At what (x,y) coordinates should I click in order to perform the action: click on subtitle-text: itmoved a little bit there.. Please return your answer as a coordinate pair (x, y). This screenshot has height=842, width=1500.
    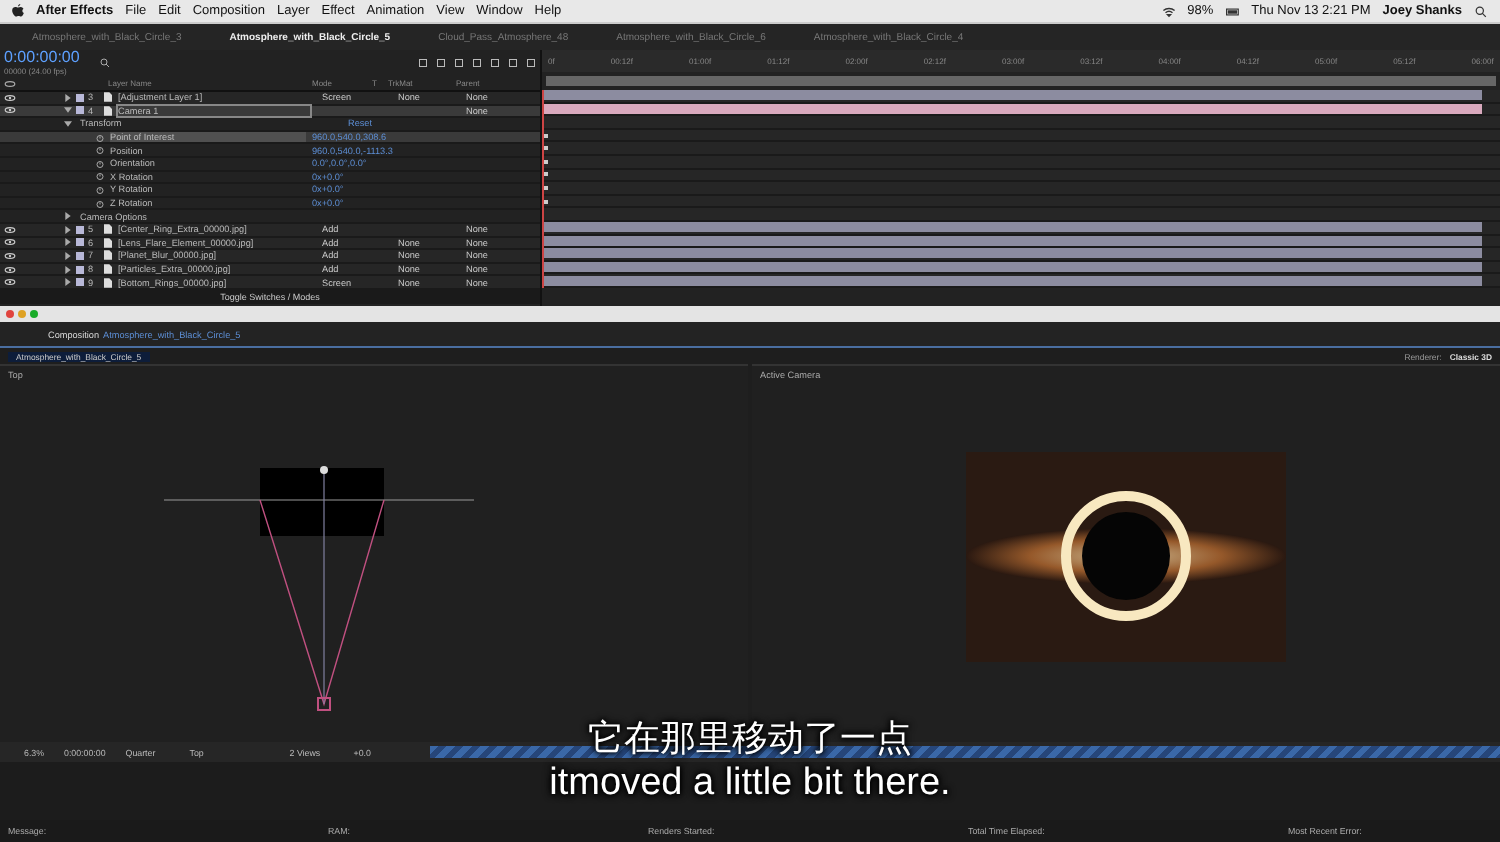
    Looking at the image, I should click on (750, 784).